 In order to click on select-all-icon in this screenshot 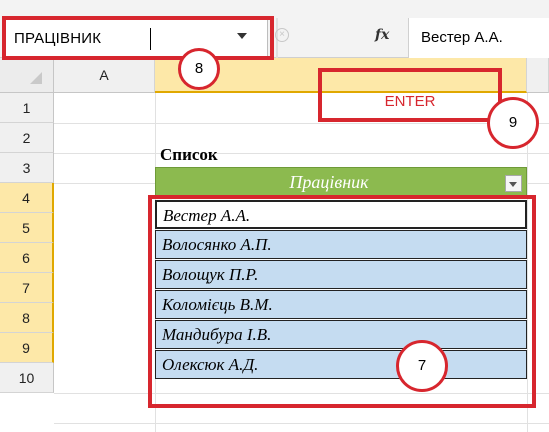, I will do `click(36, 78)`.